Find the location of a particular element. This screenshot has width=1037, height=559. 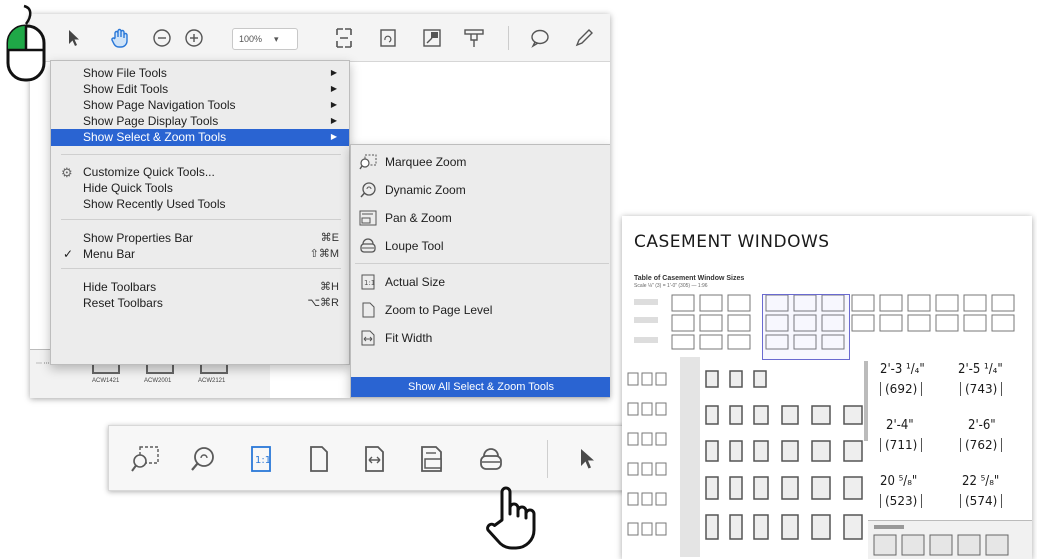

strip-scale-marks: ⋯ ⋯ is located at coordinates (43, 364).